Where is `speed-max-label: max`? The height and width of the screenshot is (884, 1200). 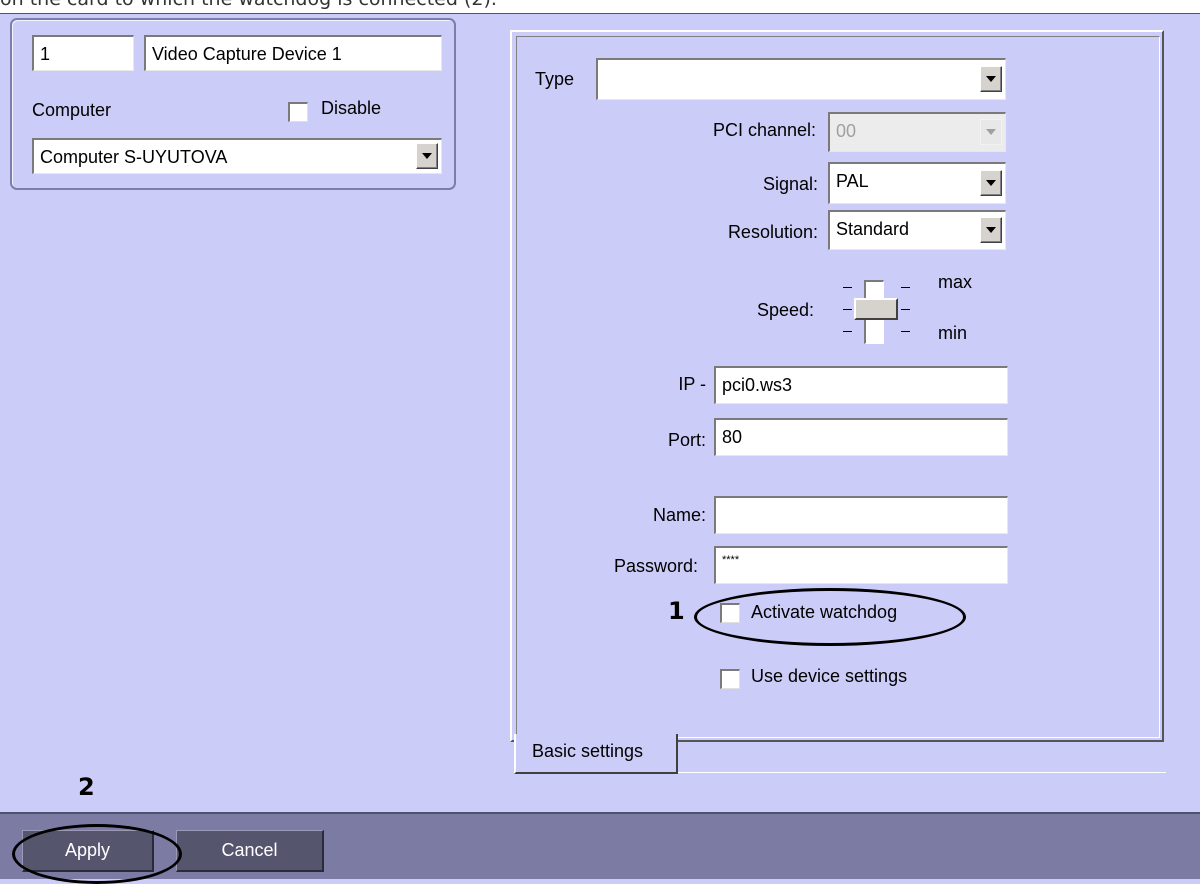 speed-max-label: max is located at coordinates (955, 282).